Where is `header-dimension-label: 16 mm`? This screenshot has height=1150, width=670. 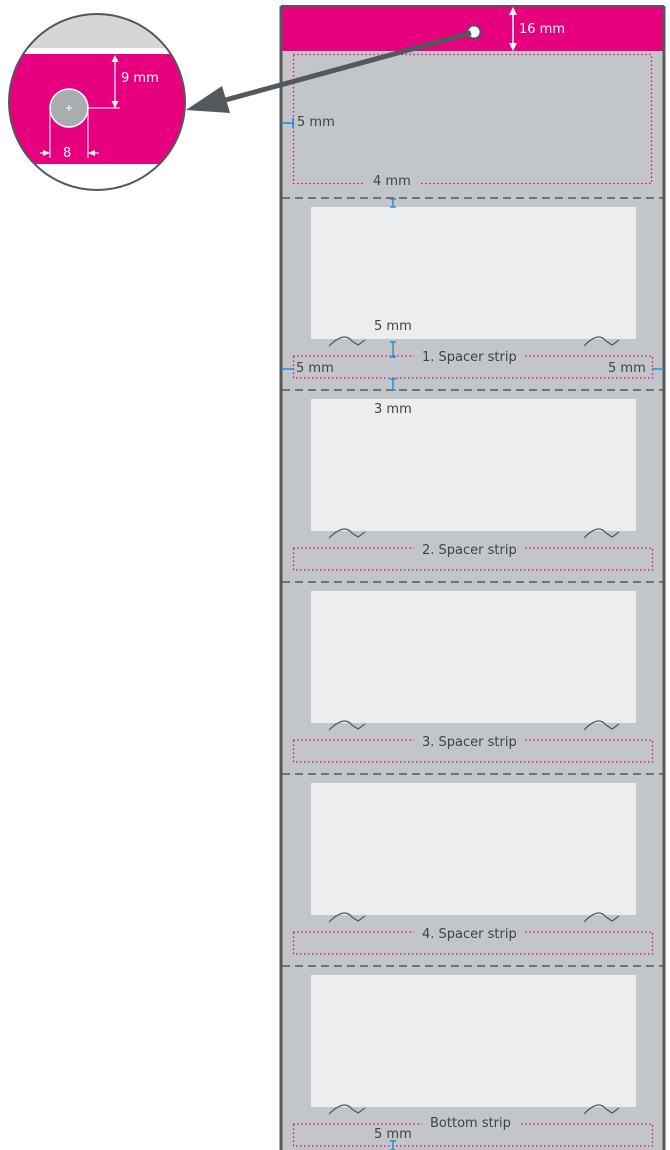
header-dimension-label: 16 mm is located at coordinates (542, 29).